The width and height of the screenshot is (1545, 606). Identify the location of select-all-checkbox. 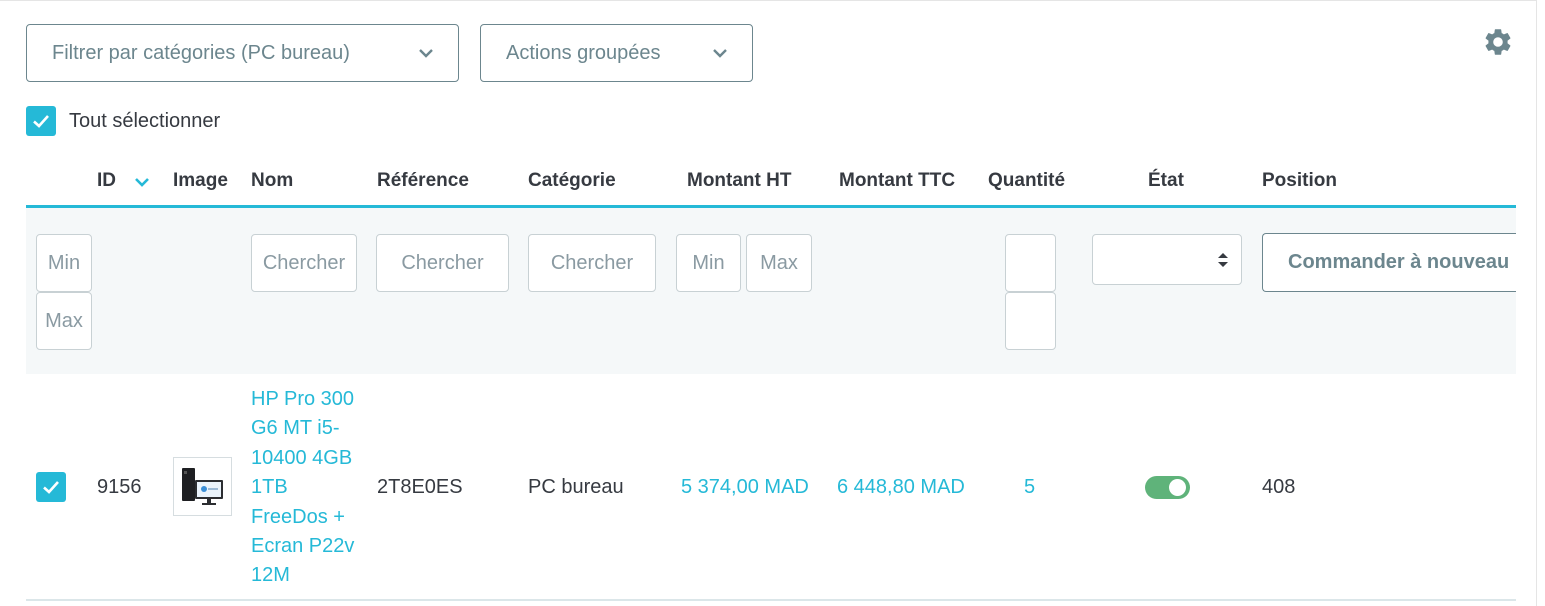
(41, 121).